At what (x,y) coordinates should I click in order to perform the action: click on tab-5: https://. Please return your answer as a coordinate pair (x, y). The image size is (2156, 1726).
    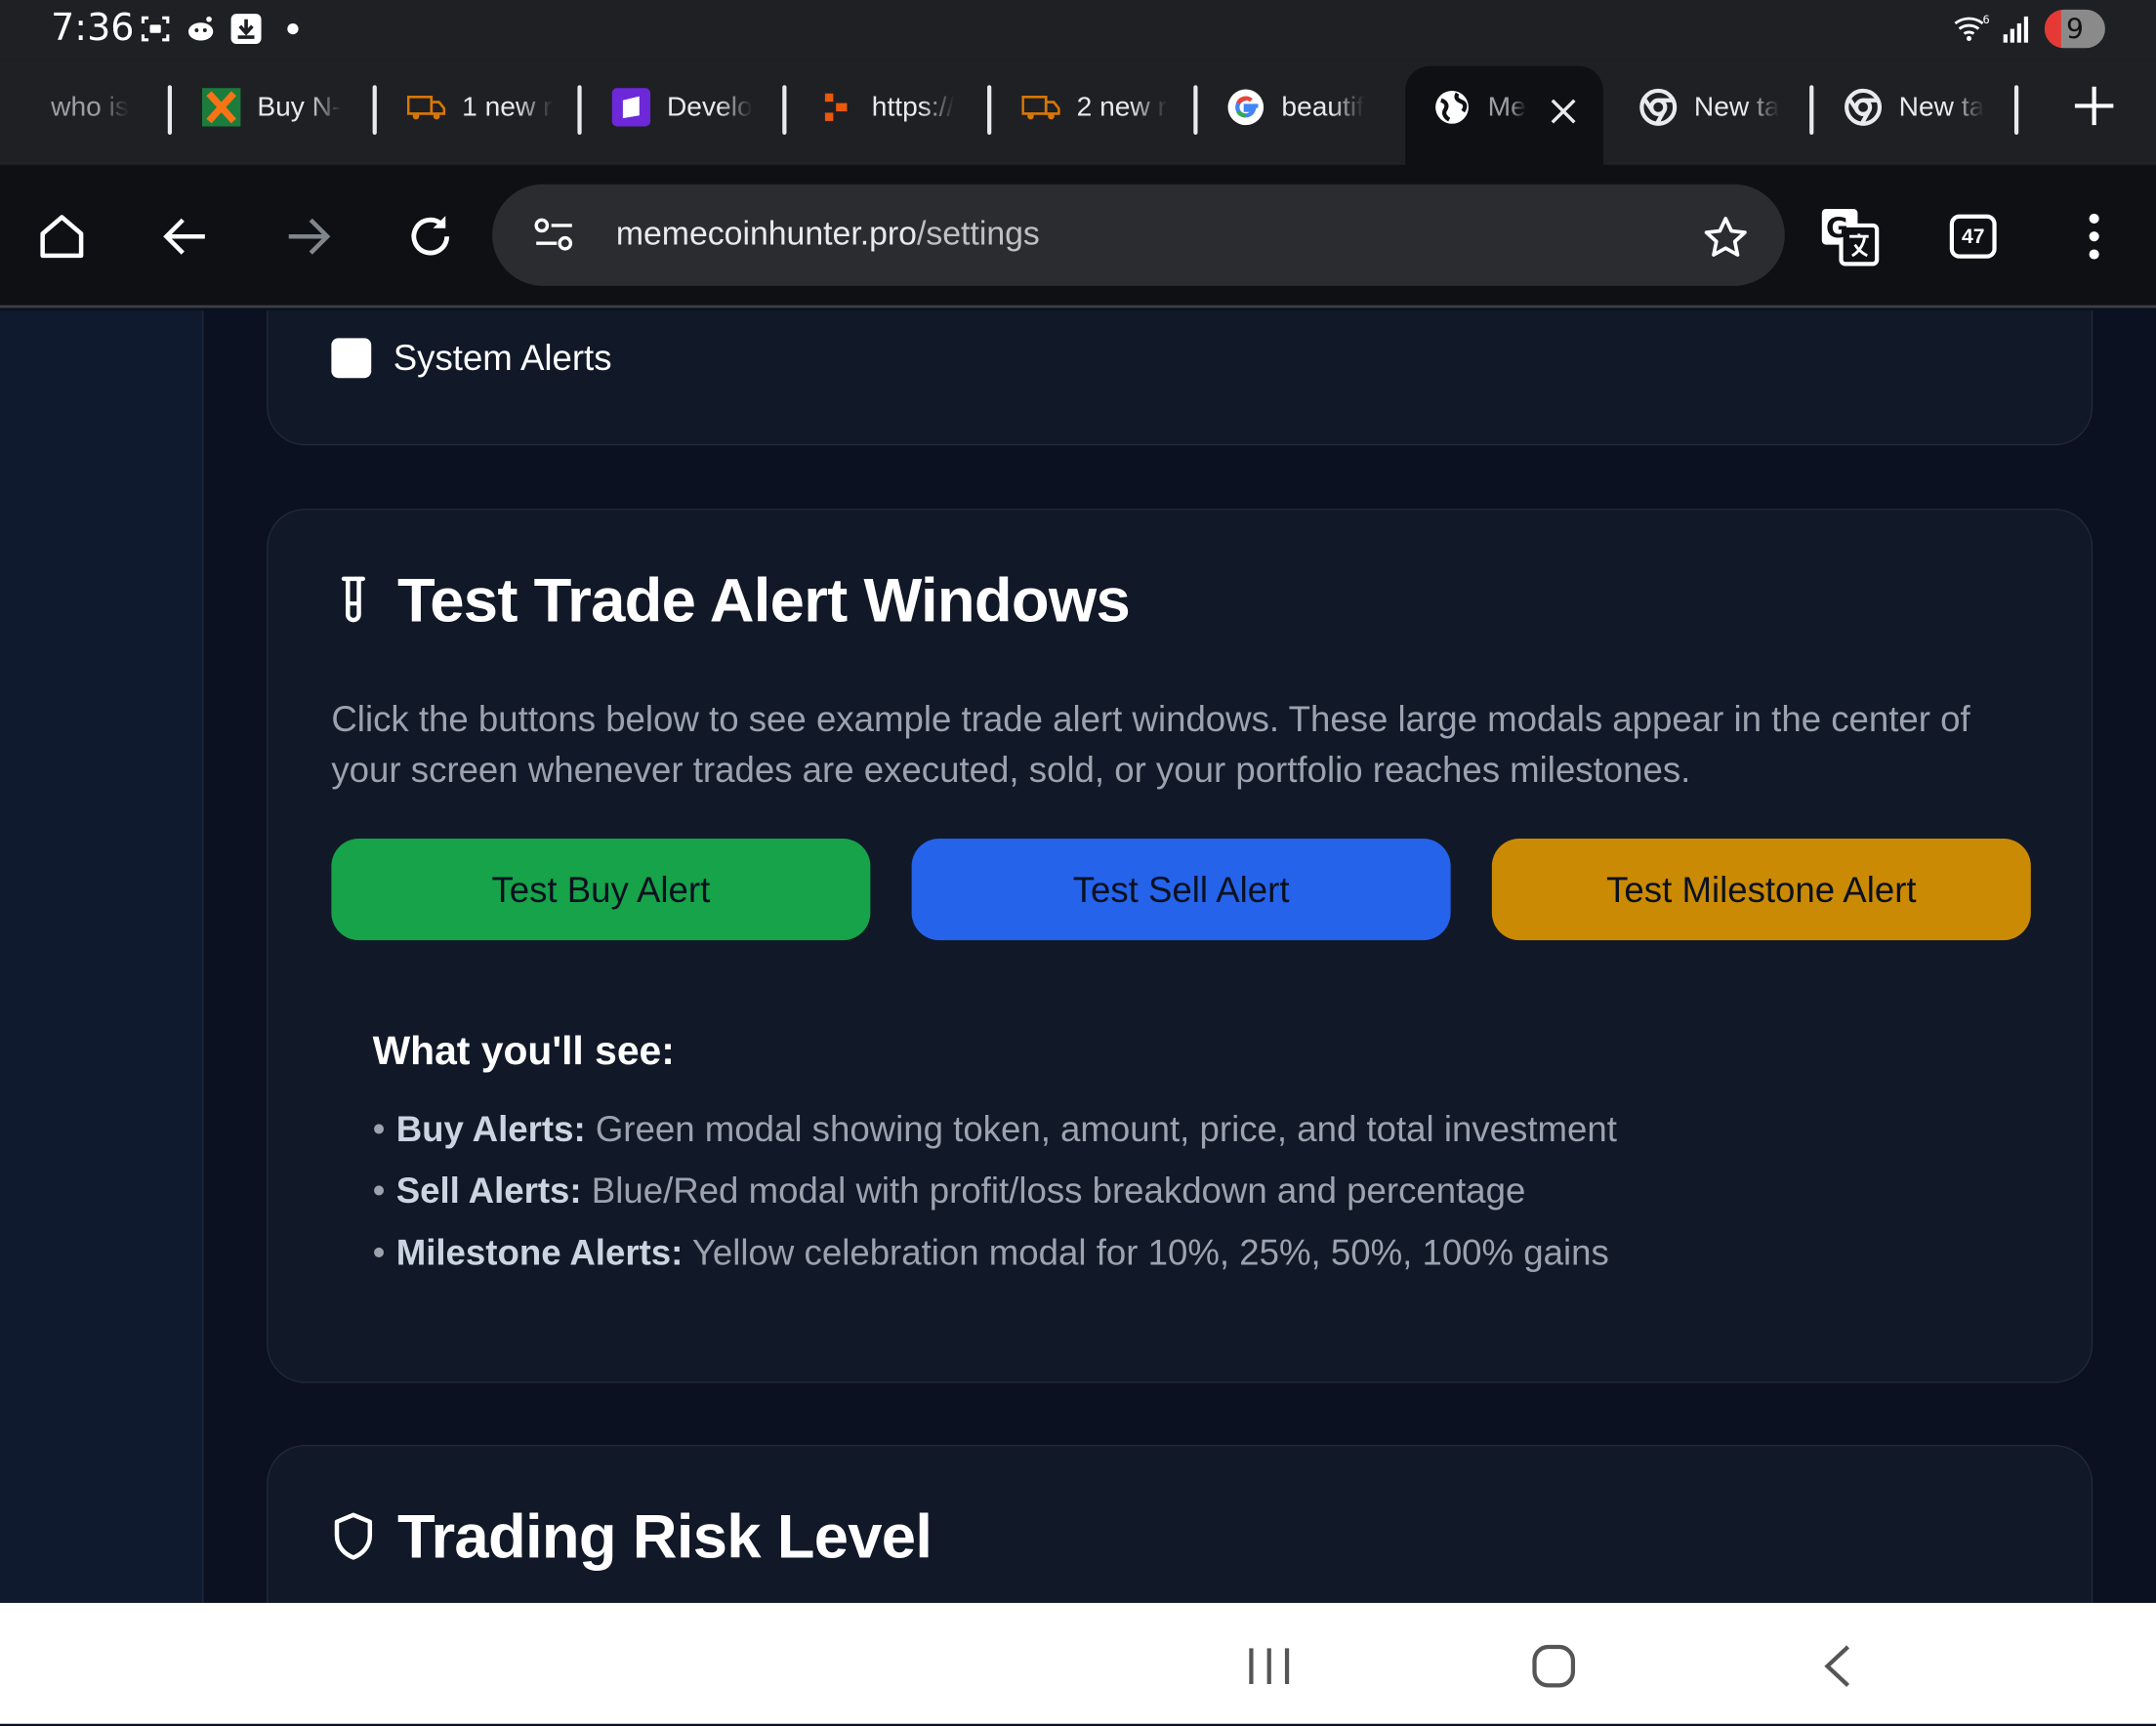
    Looking at the image, I should click on (892, 107).